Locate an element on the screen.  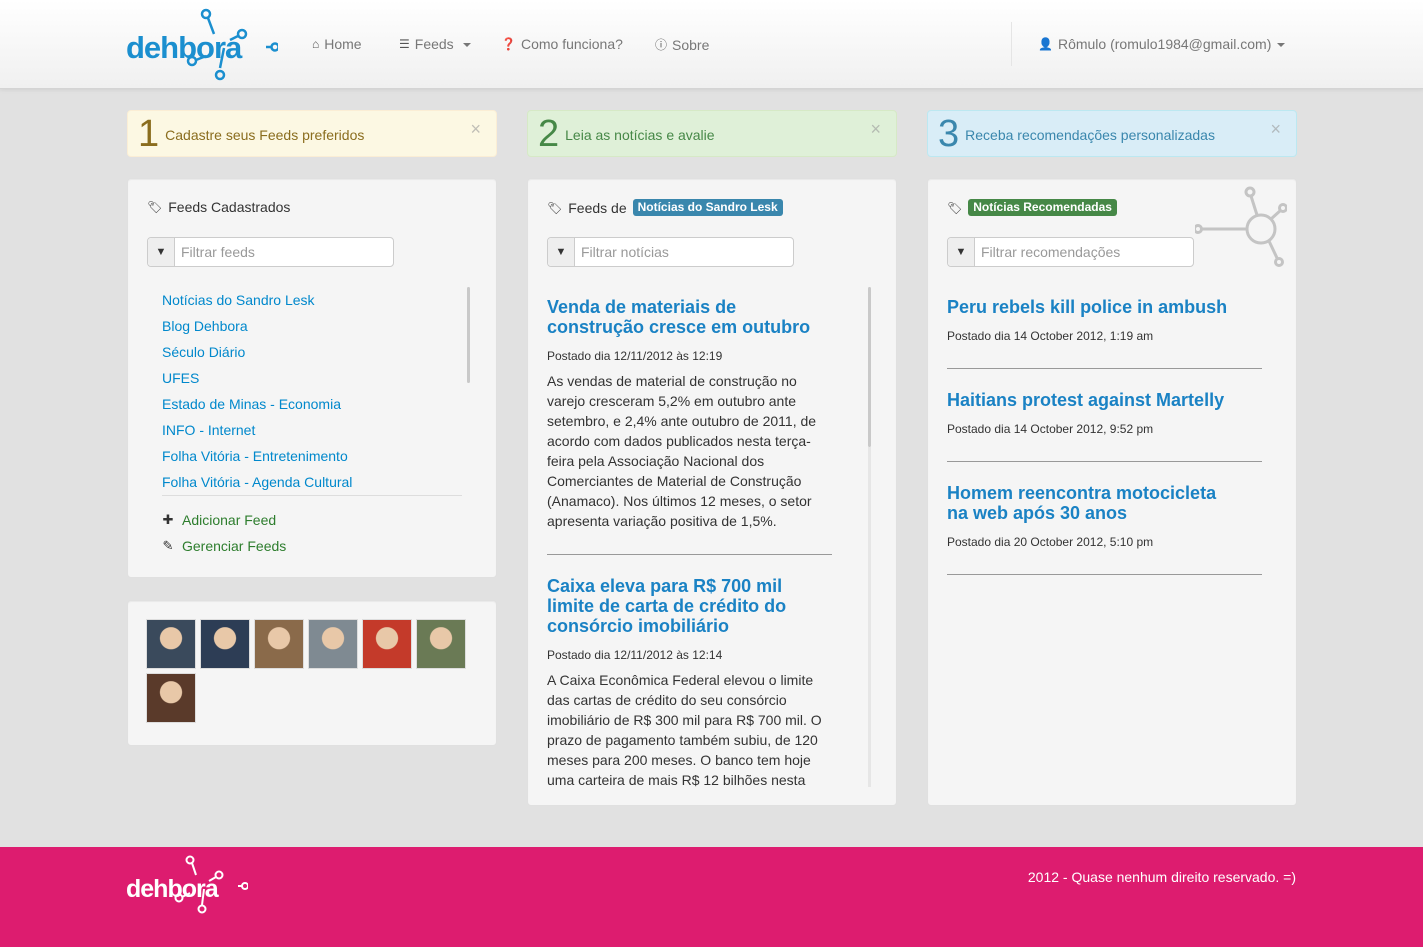
feed-item: Folha Vitória - Agenda Cultural is located at coordinates (312, 480).